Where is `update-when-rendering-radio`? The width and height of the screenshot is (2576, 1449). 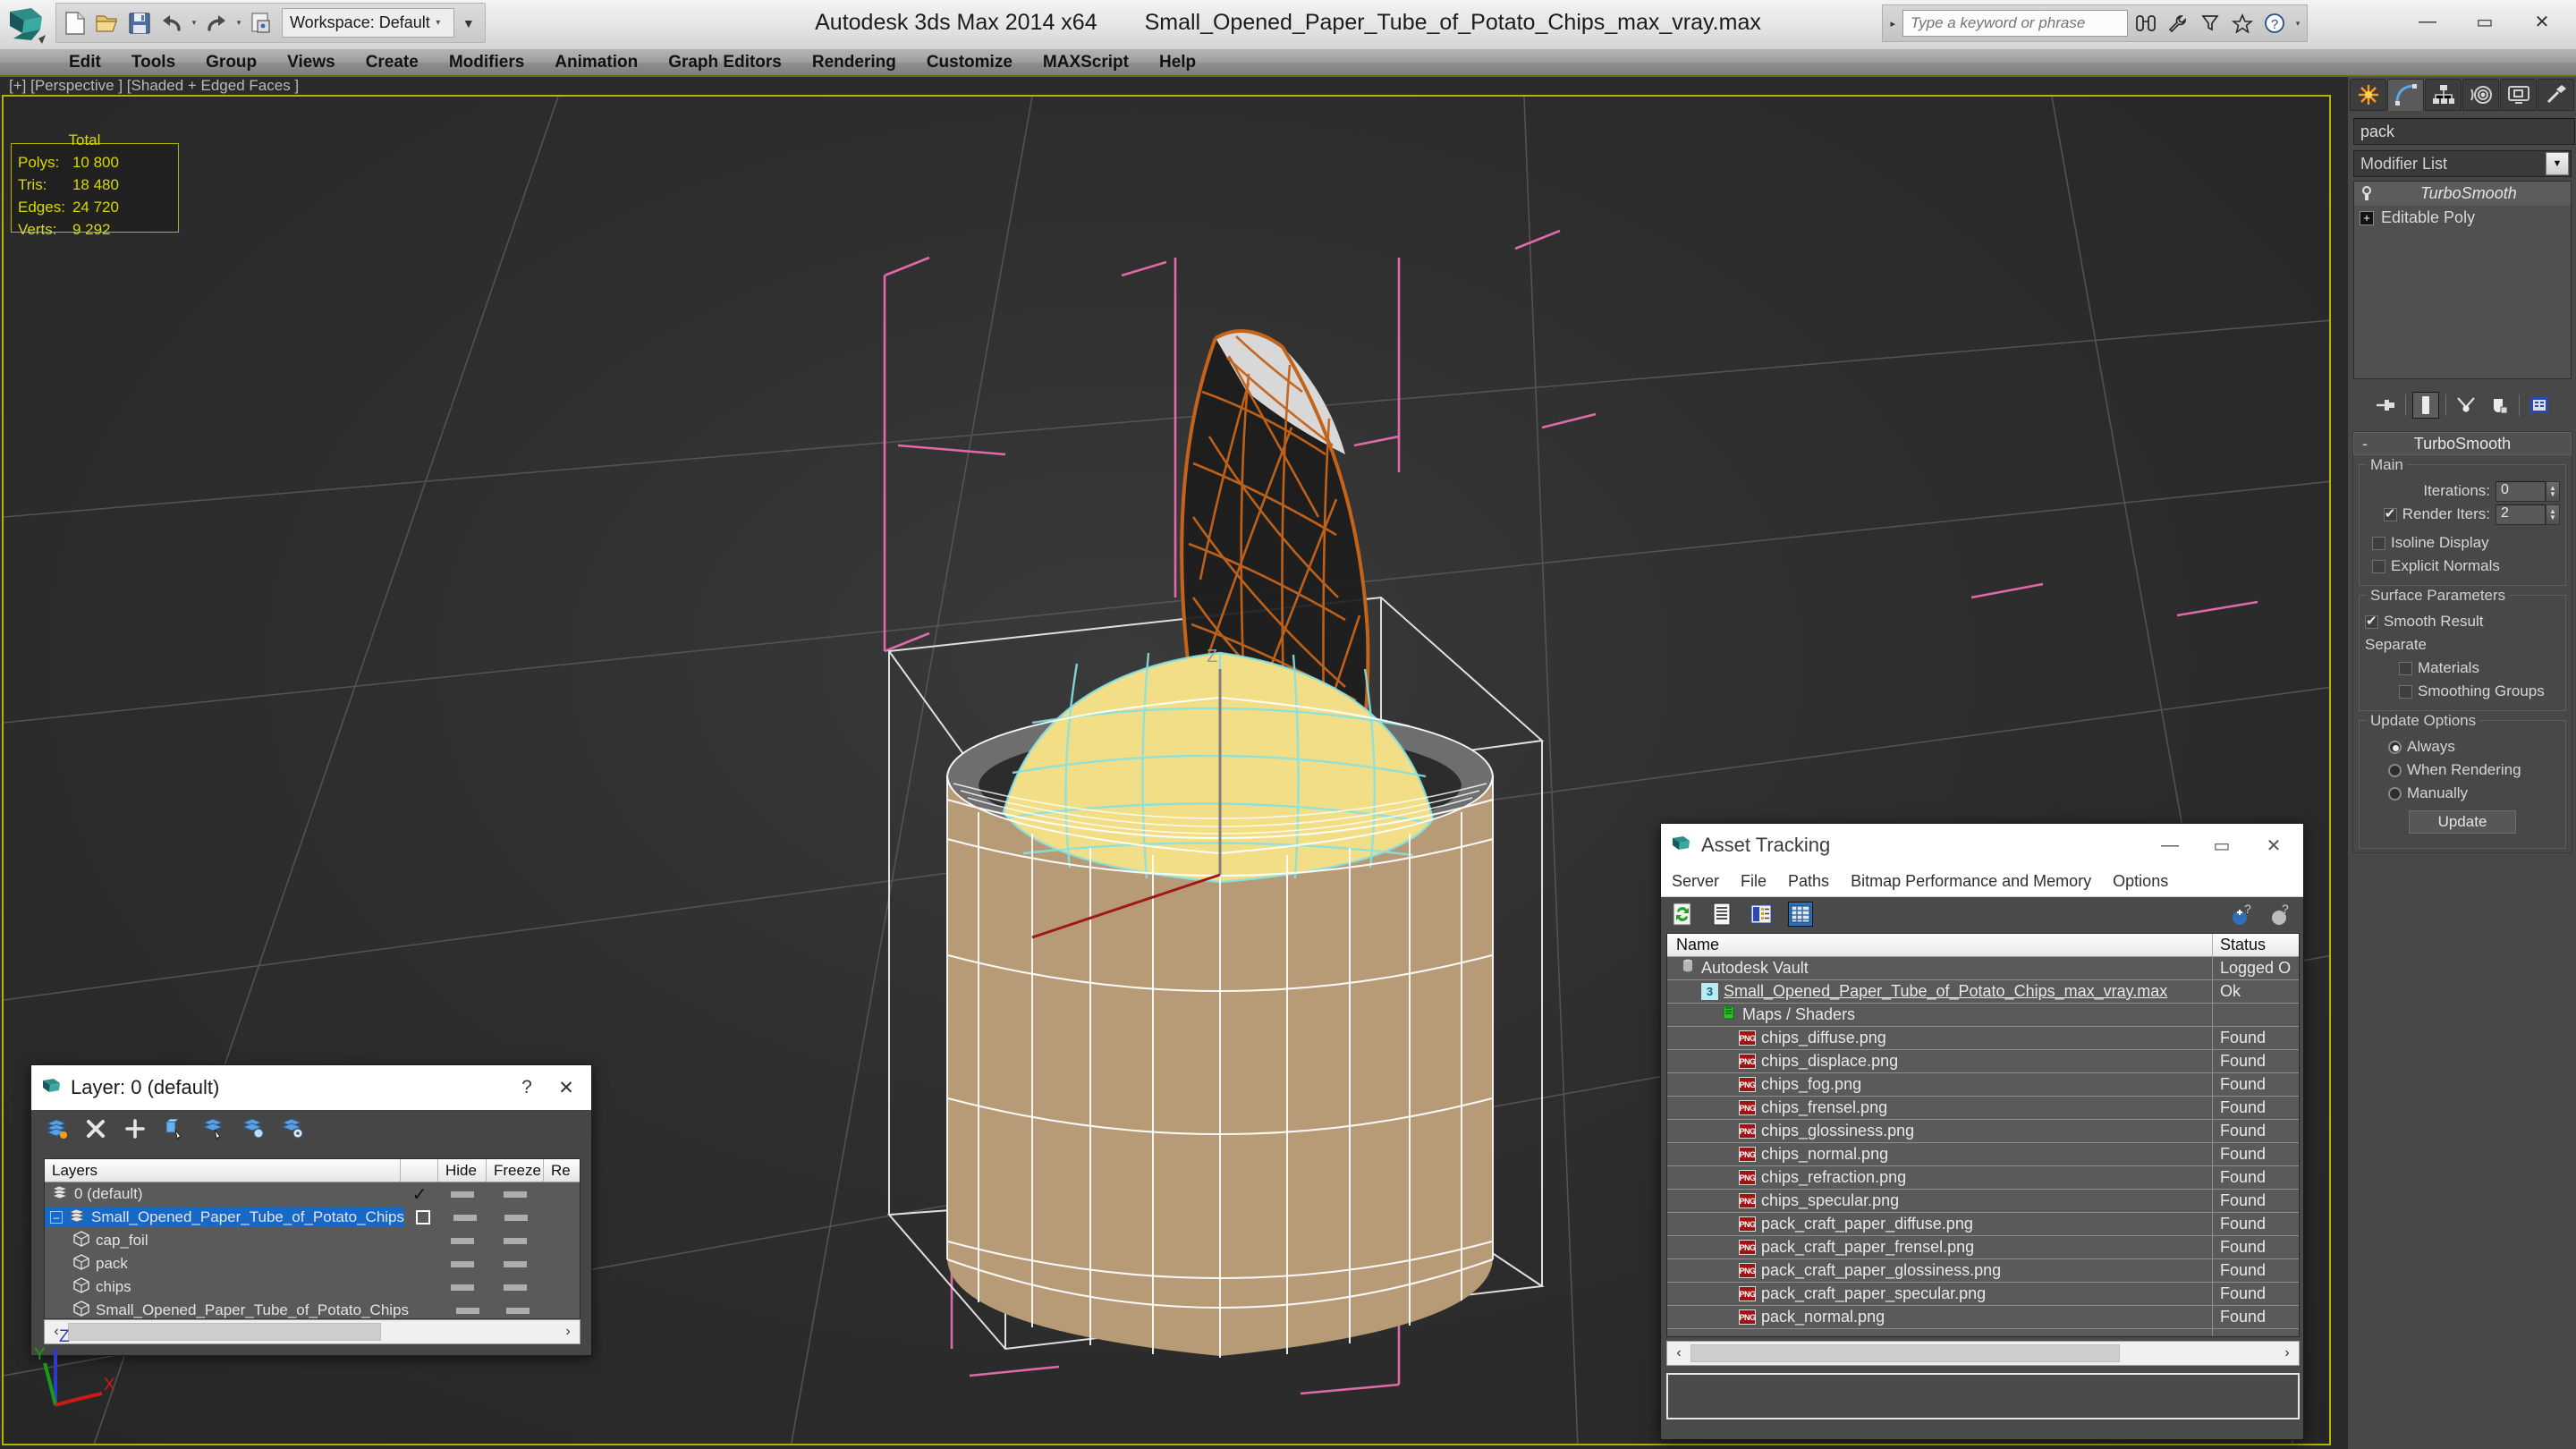 update-when-rendering-radio is located at coordinates (2395, 770).